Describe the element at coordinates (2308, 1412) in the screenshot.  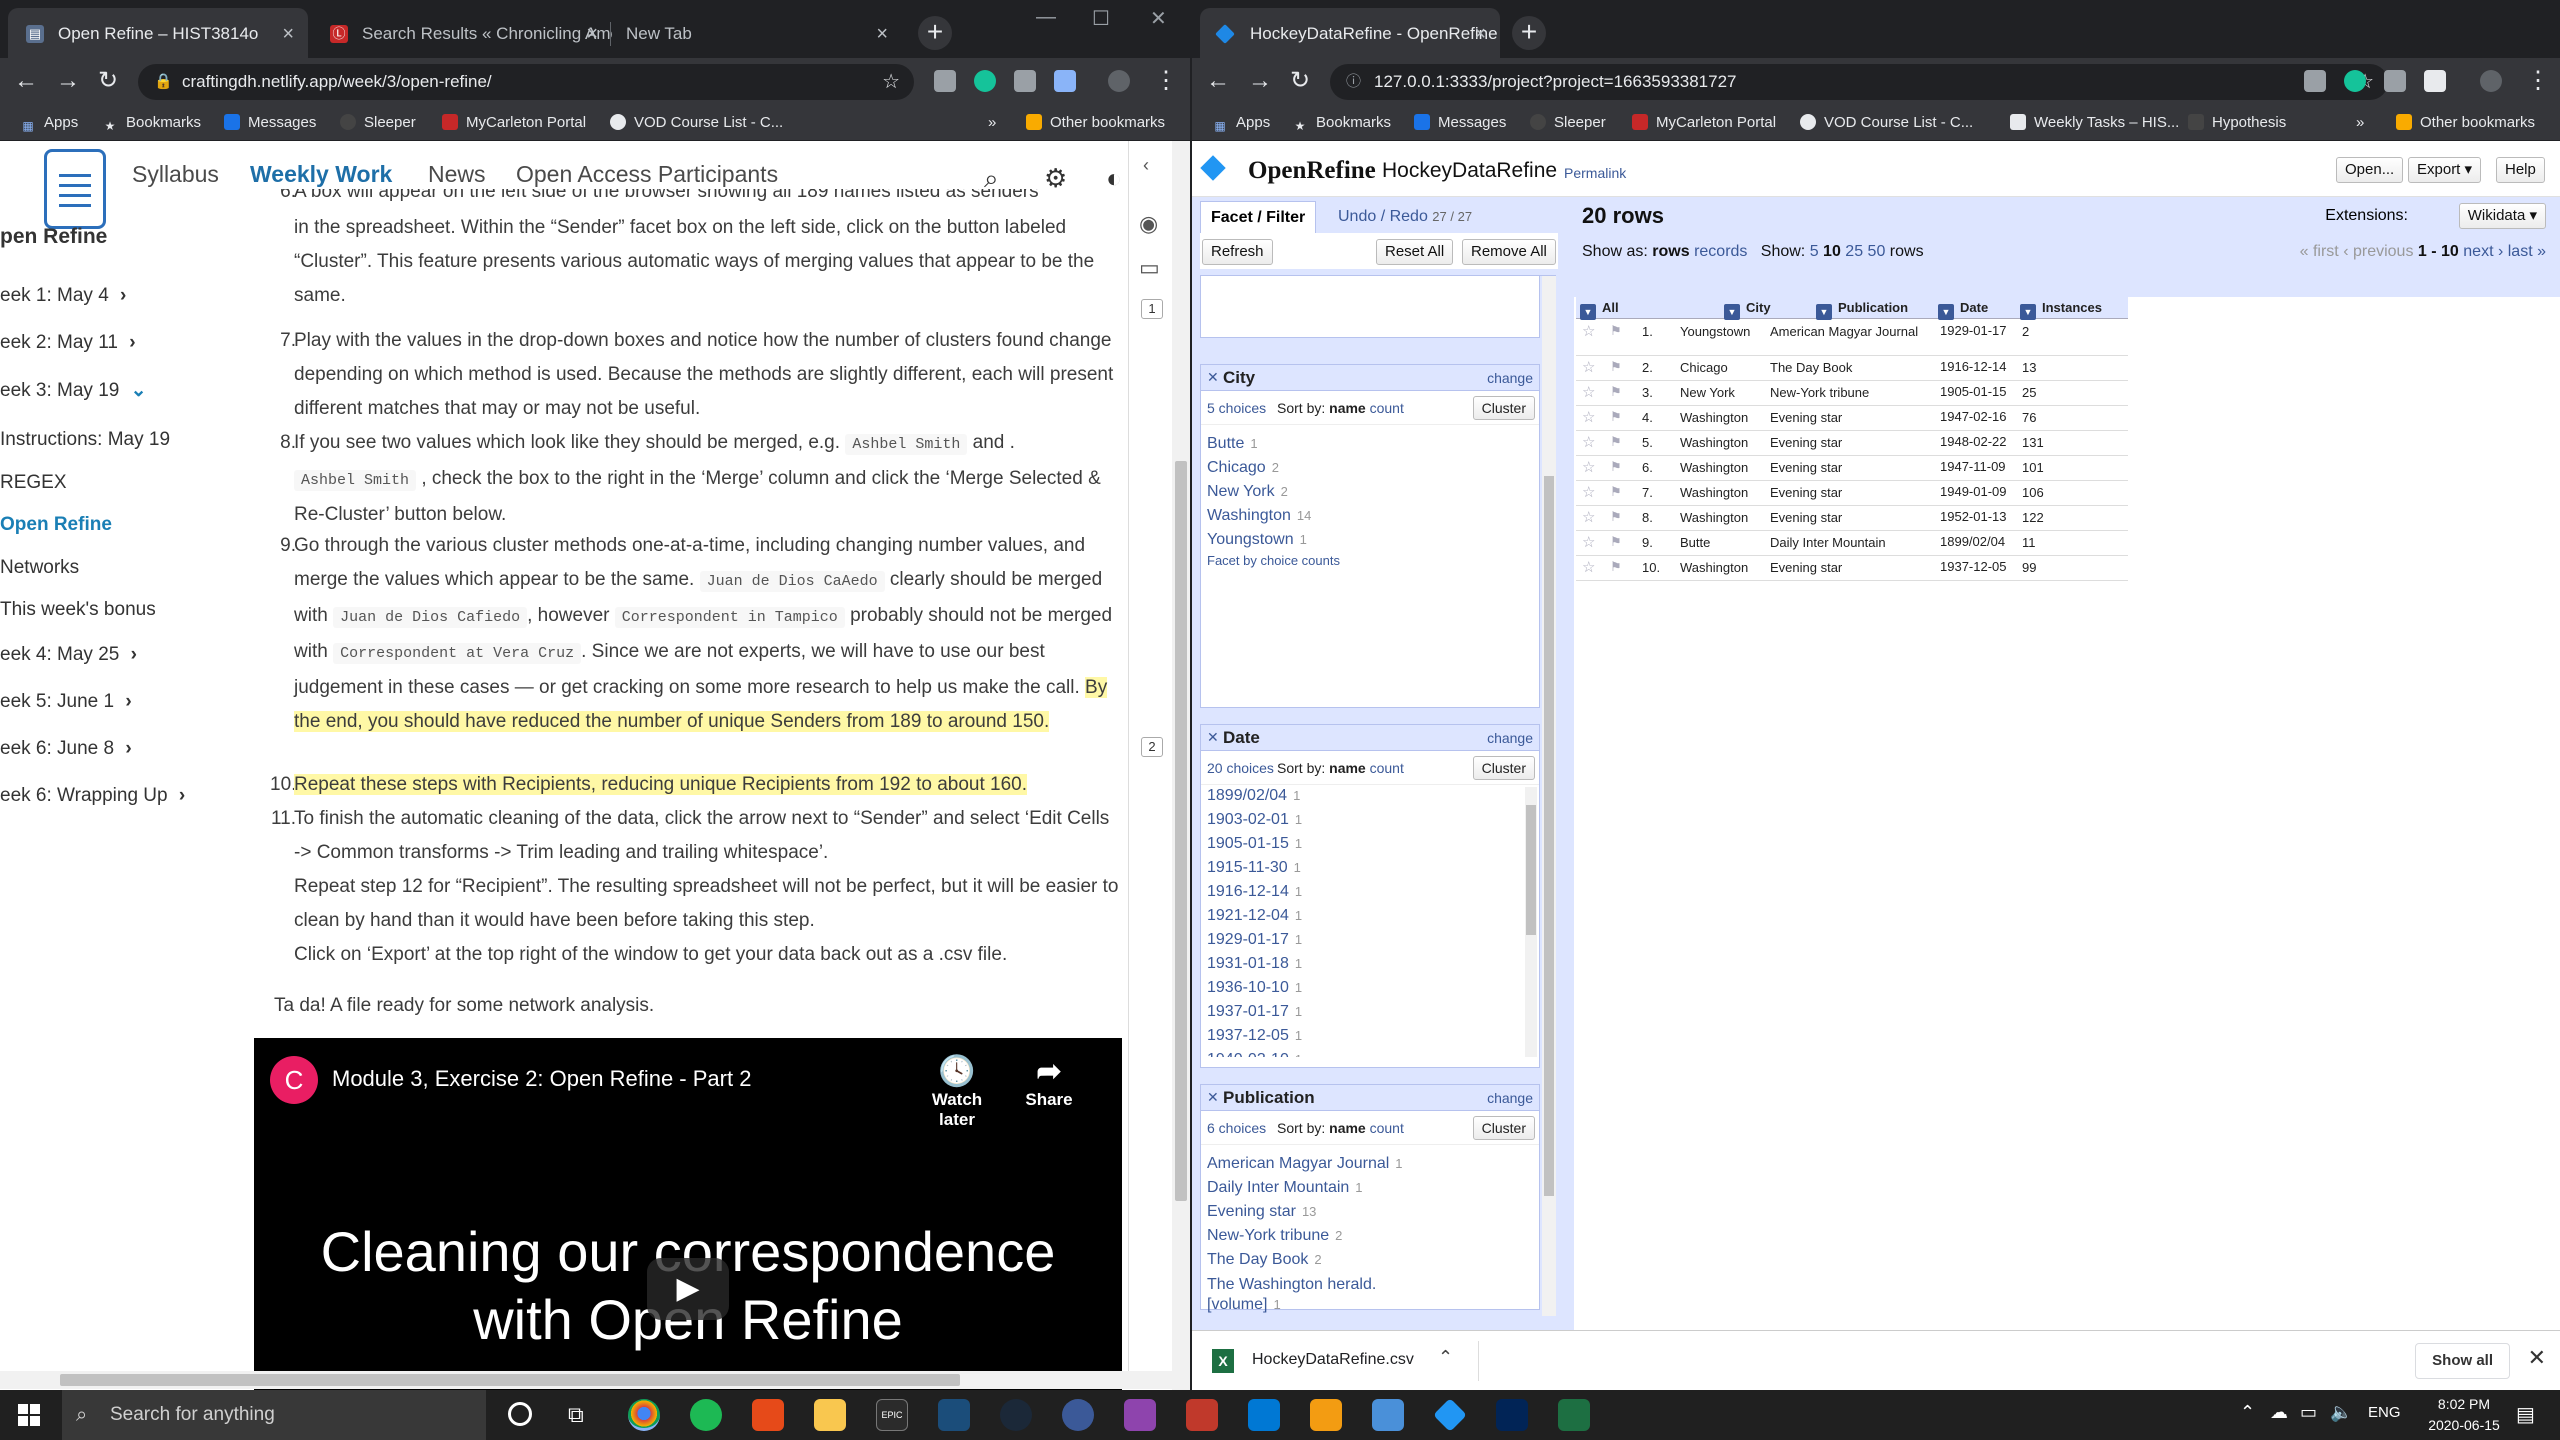
I see `network-icon: ▭` at that location.